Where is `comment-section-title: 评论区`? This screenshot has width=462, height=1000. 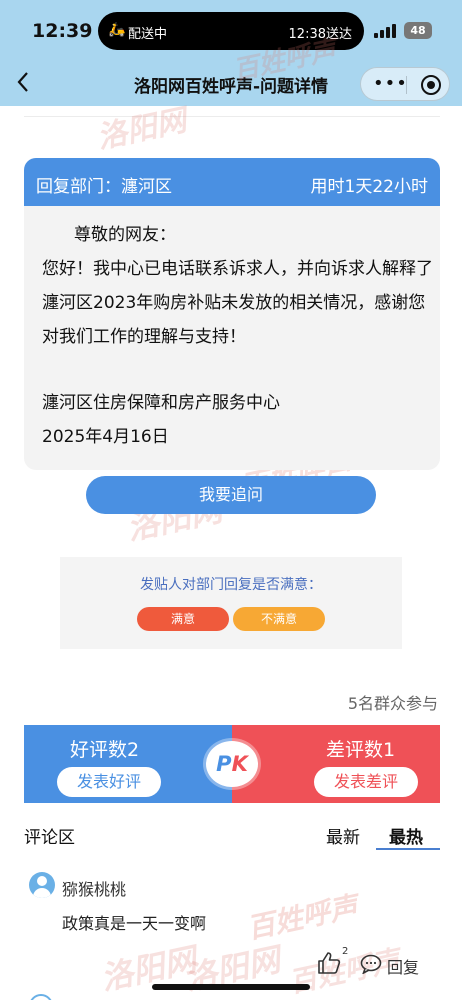
comment-section-title: 评论区 is located at coordinates (49, 838).